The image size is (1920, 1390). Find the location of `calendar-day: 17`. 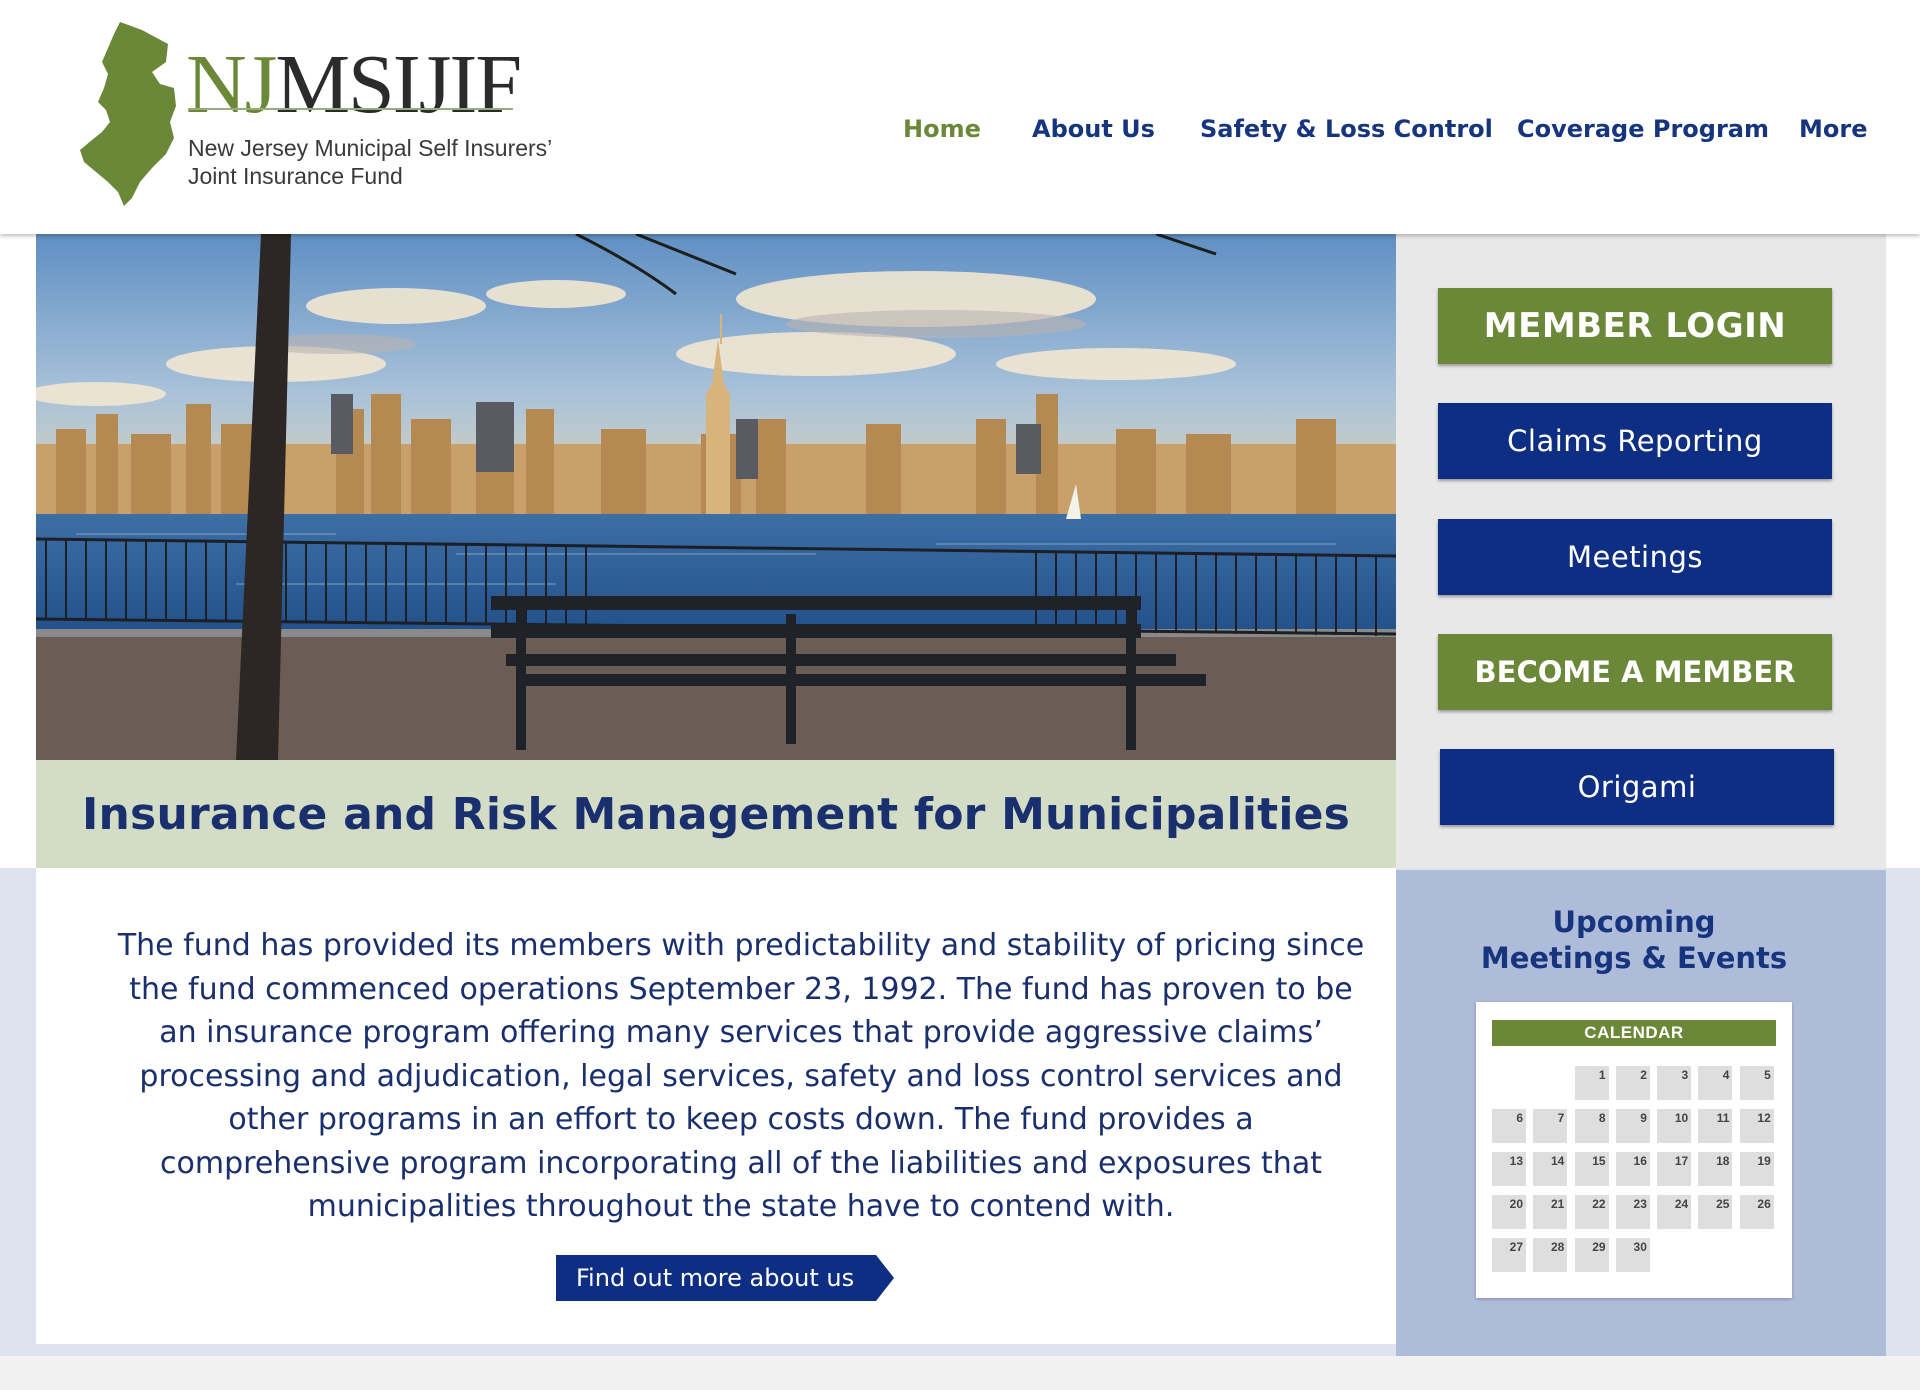

calendar-day: 17 is located at coordinates (1674, 1169).